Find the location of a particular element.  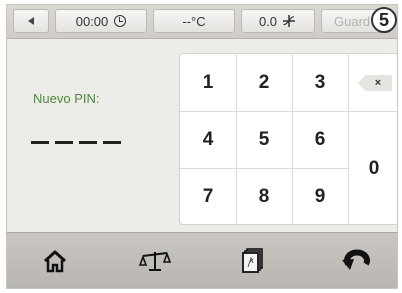

key-1: 1 is located at coordinates (208, 82).